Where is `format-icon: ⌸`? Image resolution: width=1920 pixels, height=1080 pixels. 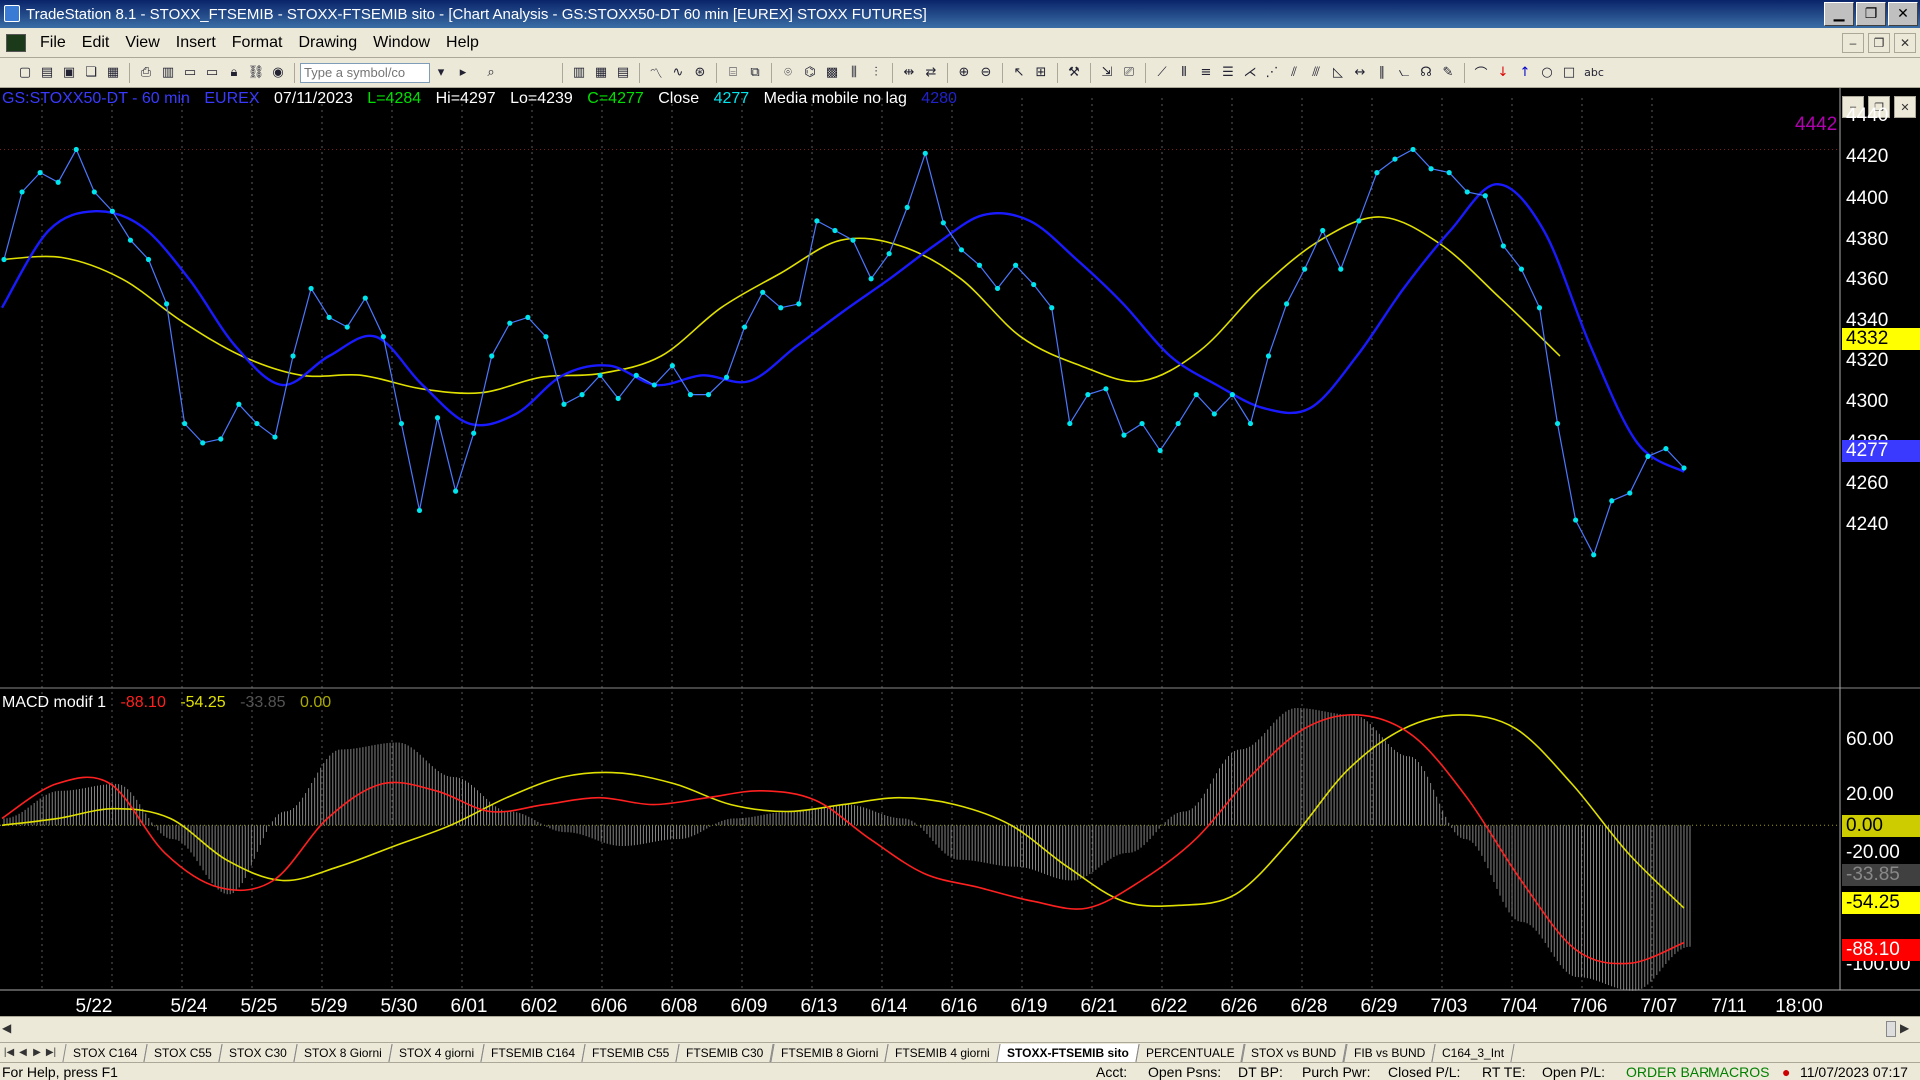 format-icon: ⌸ is located at coordinates (733, 73).